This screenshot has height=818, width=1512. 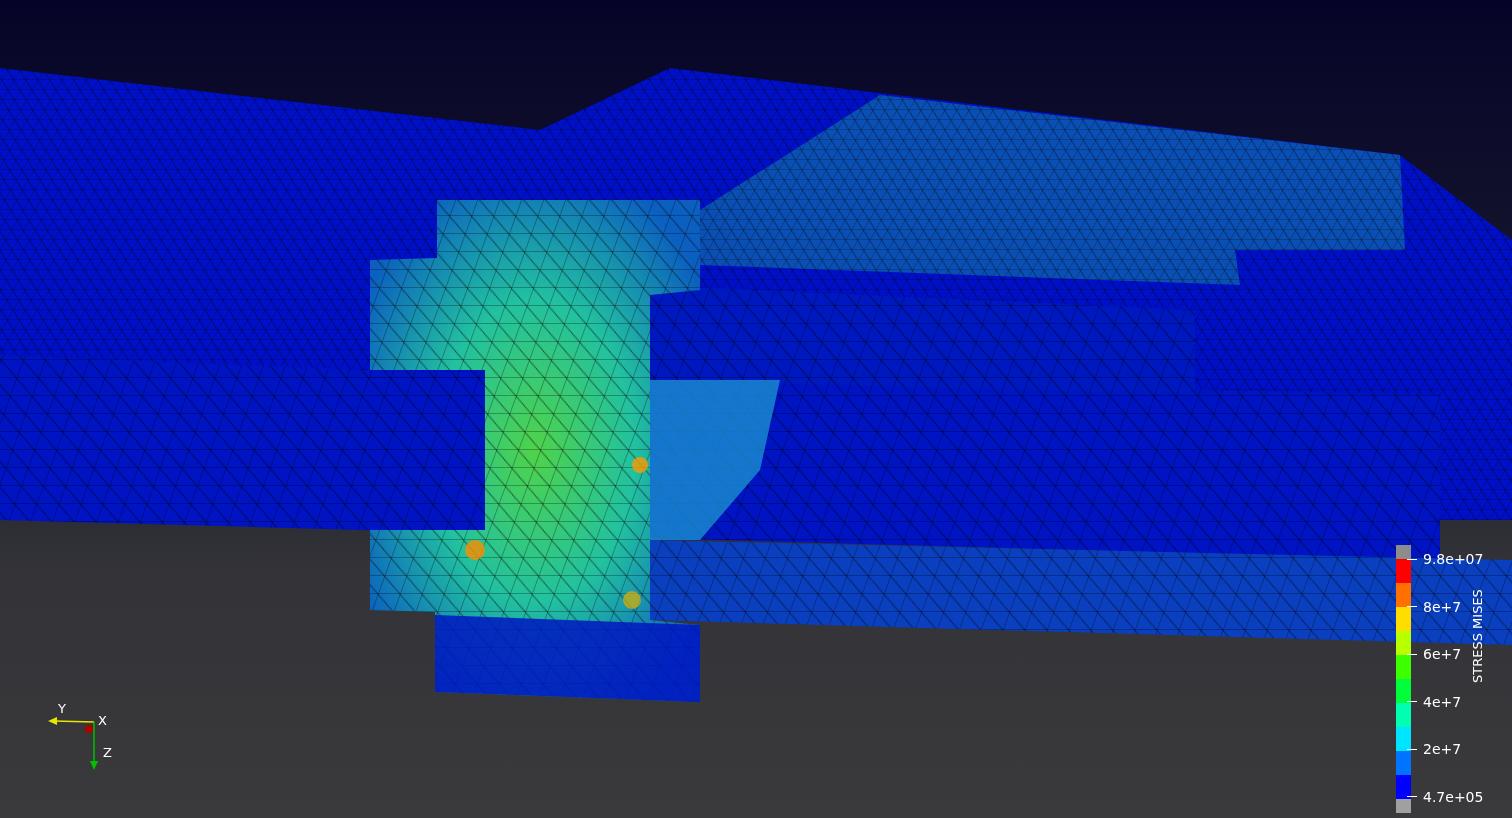 What do you see at coordinates (102, 720) in the screenshot?
I see `axis-label: X` at bounding box center [102, 720].